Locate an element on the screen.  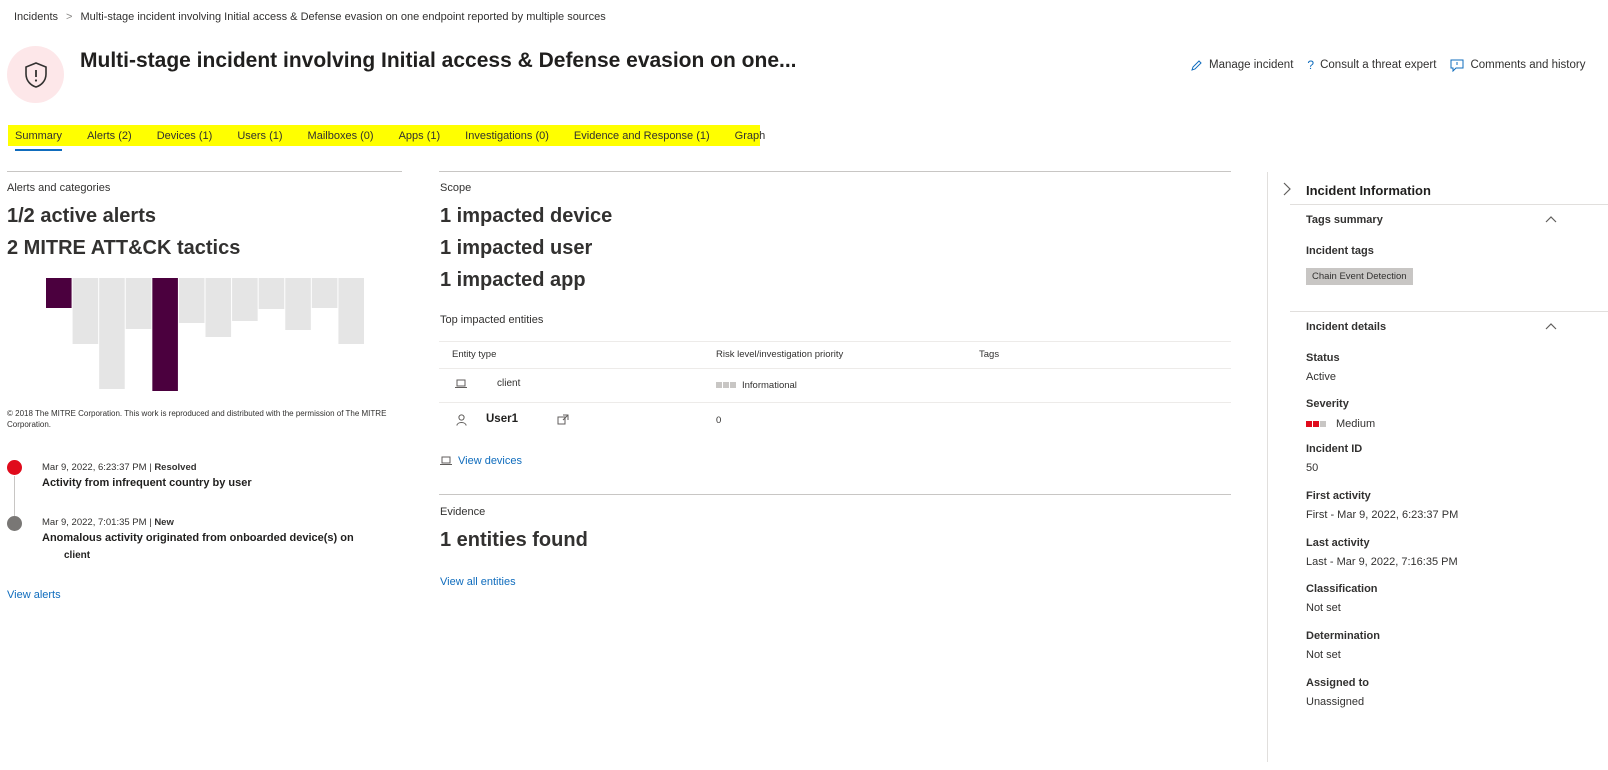
column-risk-level: Risk level/investigation priority is located at coordinates (779, 354).